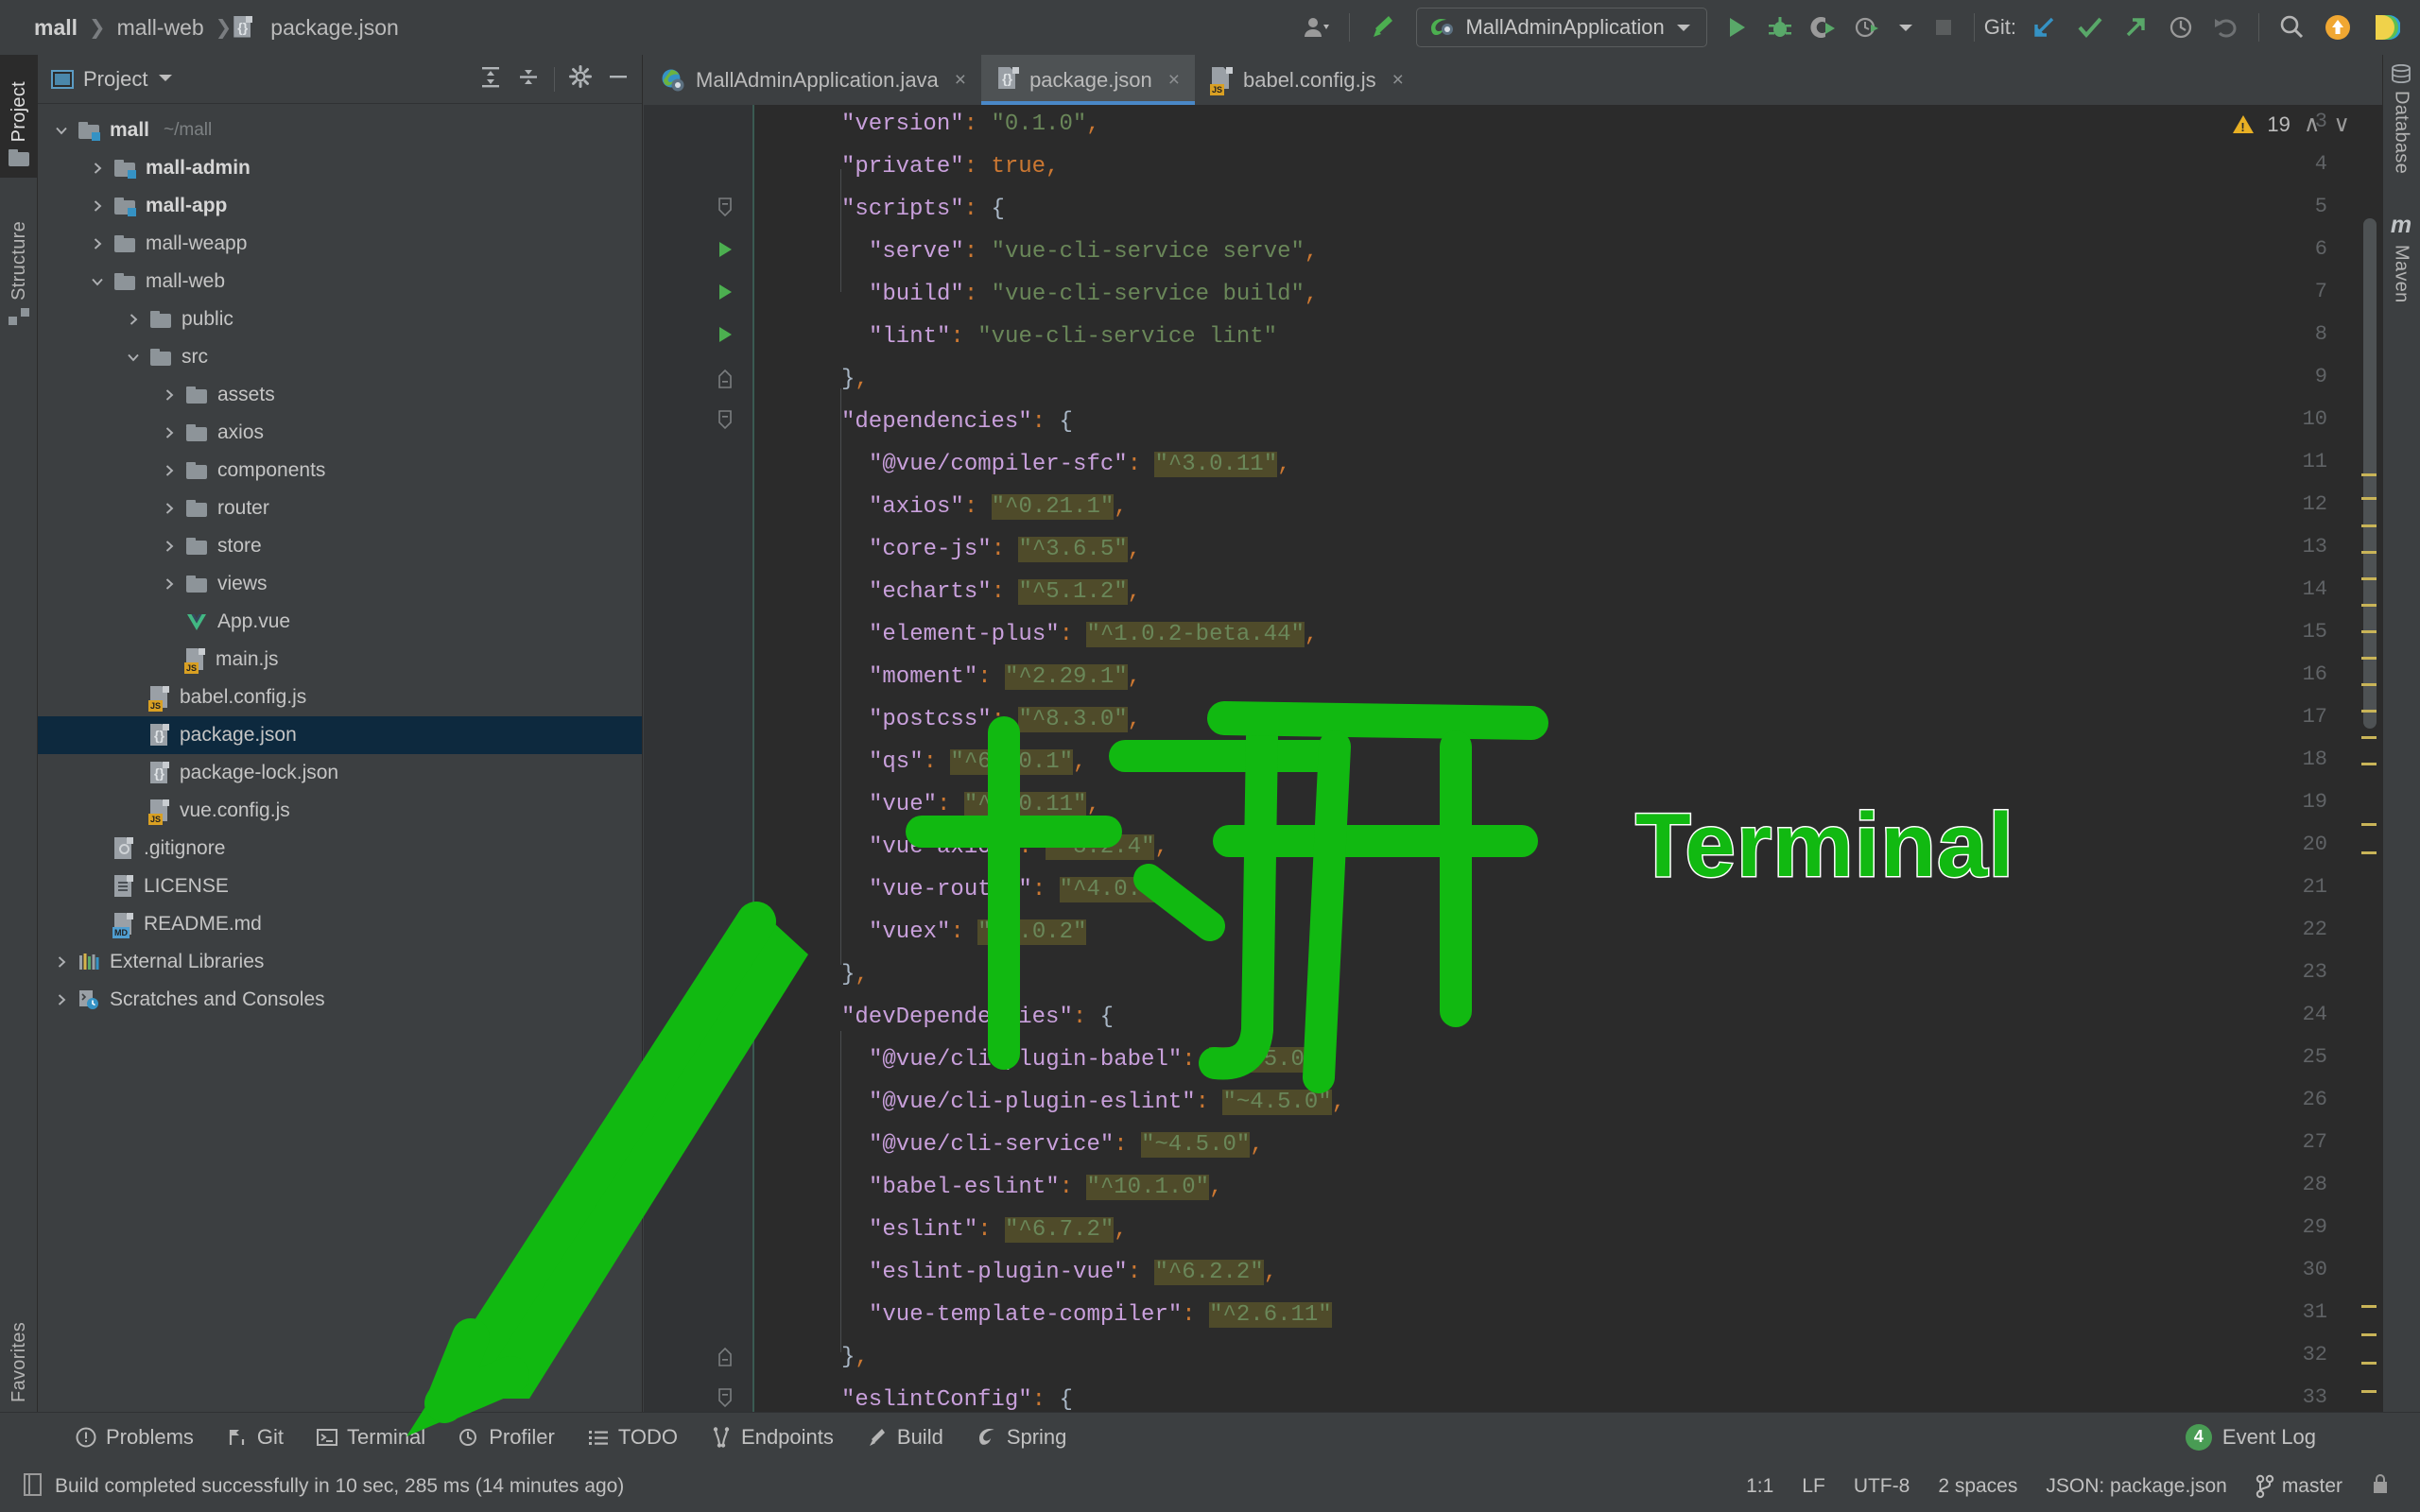 The width and height of the screenshot is (2420, 1512). I want to click on tree-node-views: views, so click(340, 584).